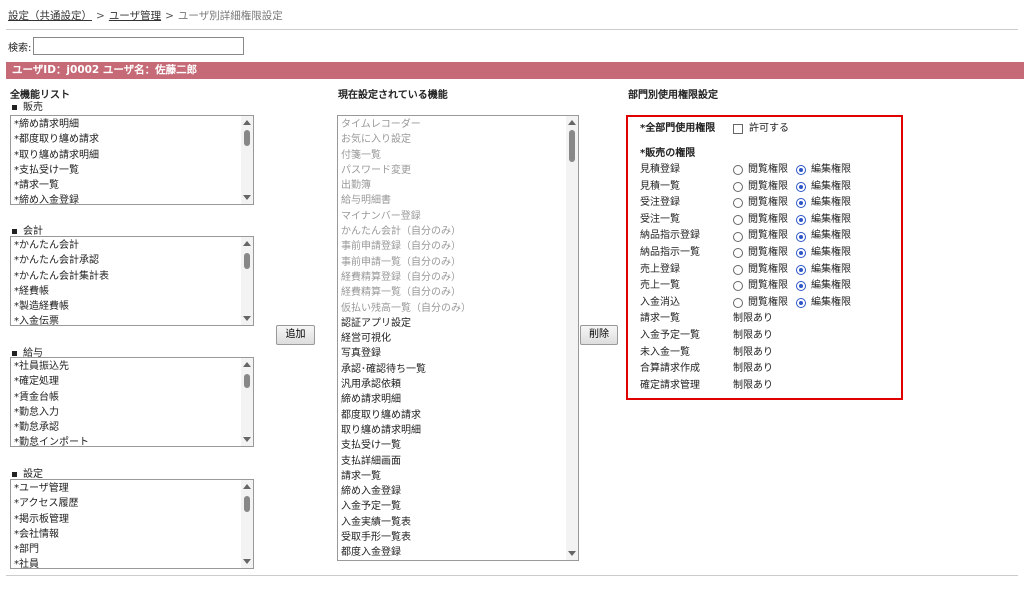 The height and width of the screenshot is (590, 1024). I want to click on list-item: *ユーザ管理, so click(126, 488).